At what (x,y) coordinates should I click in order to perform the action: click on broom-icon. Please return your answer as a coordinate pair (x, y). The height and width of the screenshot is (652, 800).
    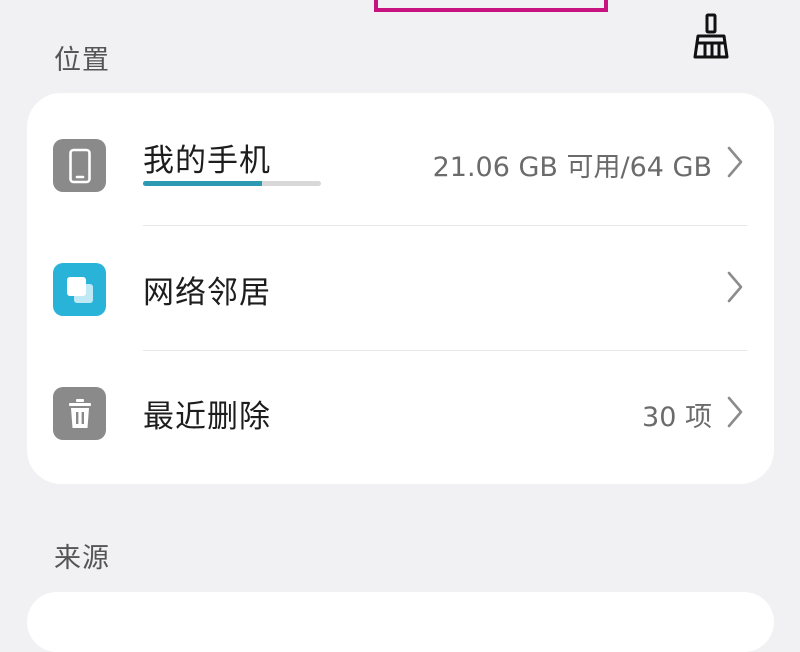
    Looking at the image, I should click on (711, 38).